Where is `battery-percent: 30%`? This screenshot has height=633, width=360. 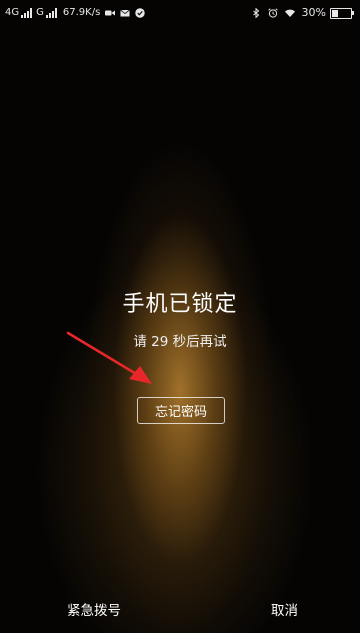 battery-percent: 30% is located at coordinates (313, 12).